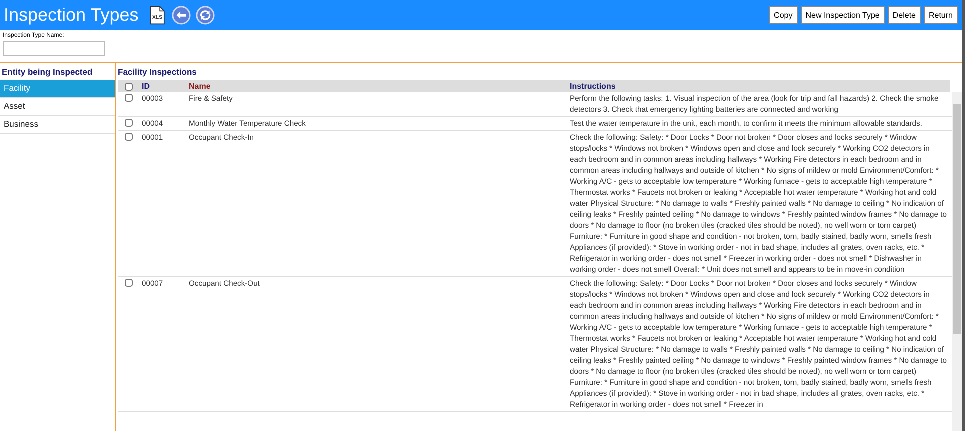 Image resolution: width=975 pixels, height=431 pixels. I want to click on column-header: Instructions, so click(593, 86).